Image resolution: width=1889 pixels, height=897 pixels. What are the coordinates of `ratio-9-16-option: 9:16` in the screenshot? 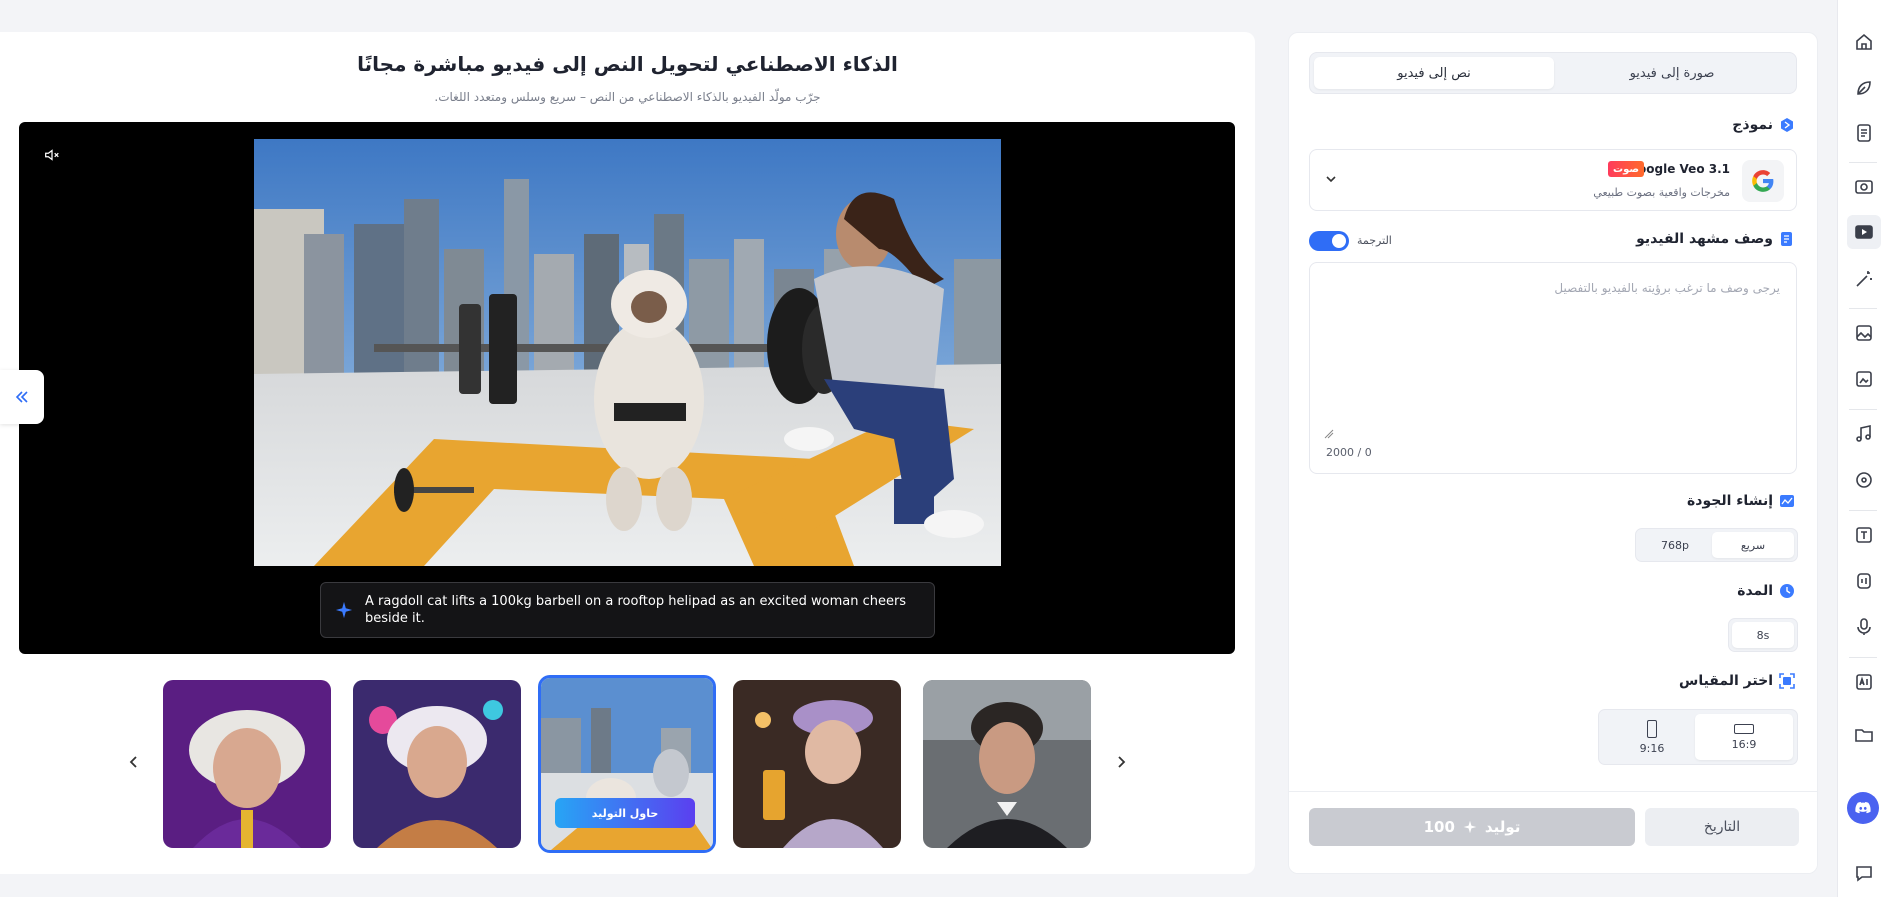 It's located at (1652, 737).